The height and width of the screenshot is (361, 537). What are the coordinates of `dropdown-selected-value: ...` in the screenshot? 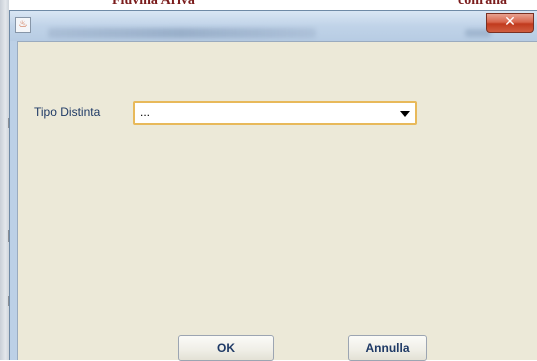 It's located at (145, 112).